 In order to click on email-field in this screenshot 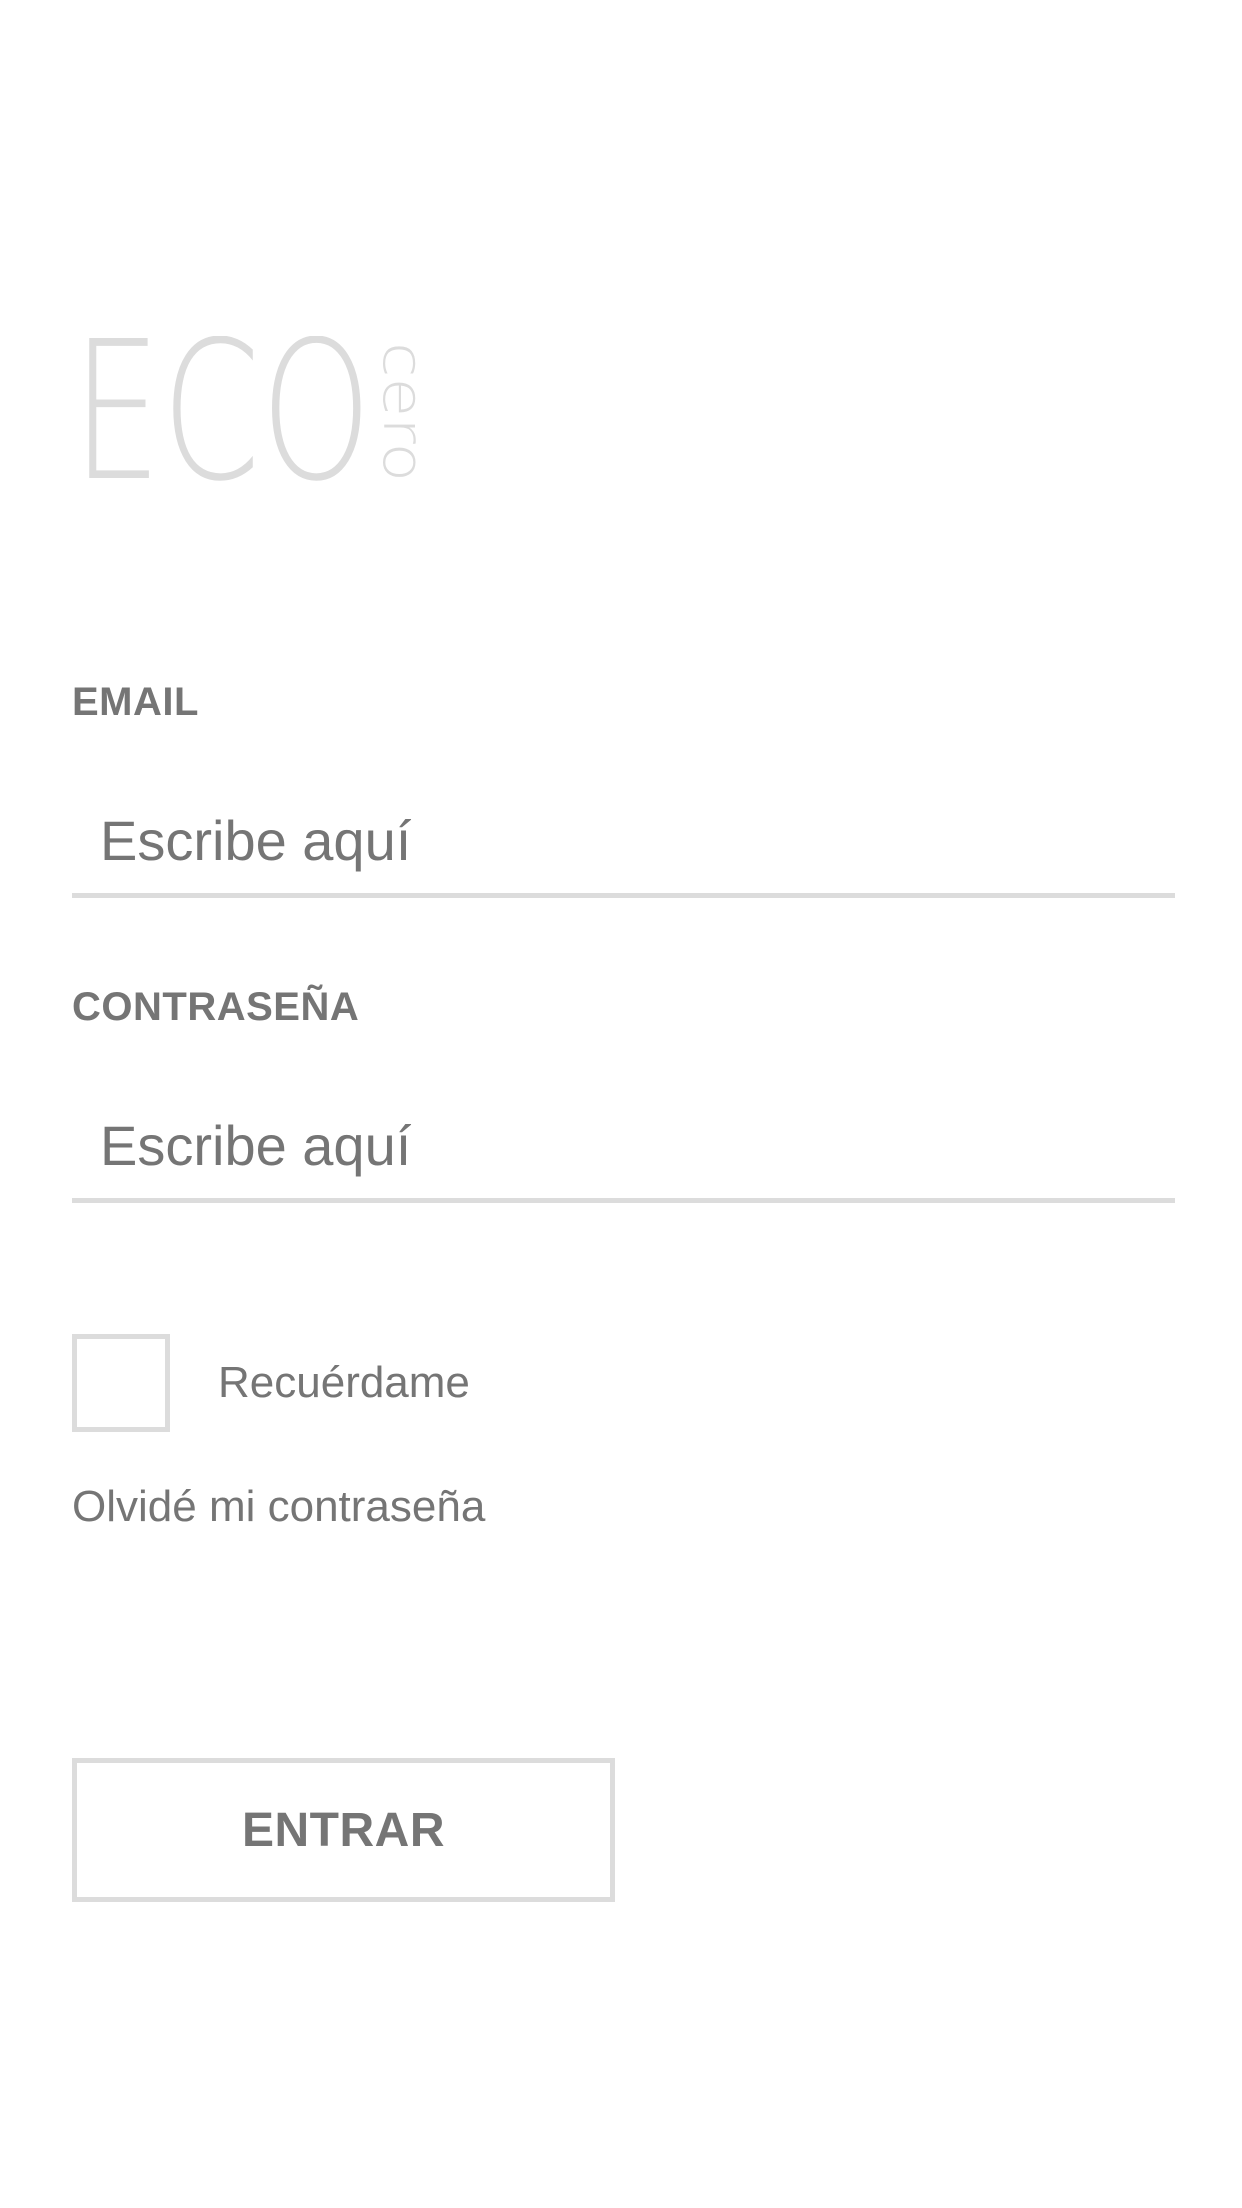, I will do `click(623, 843)`.